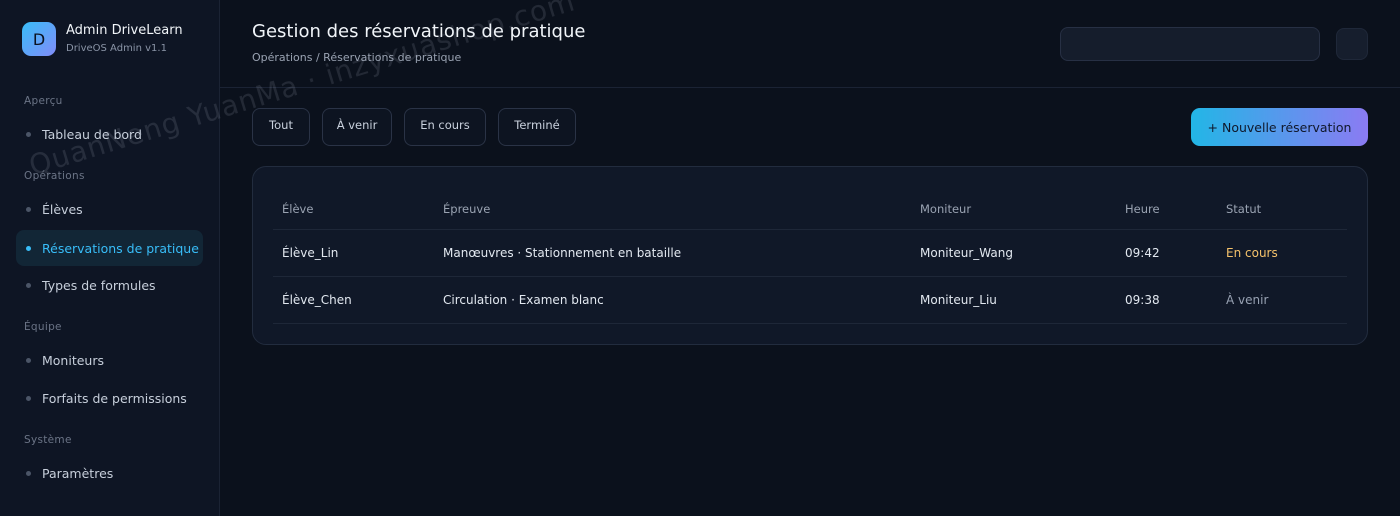  I want to click on sidebar-item-label: Forfaits de permissions, so click(114, 398).